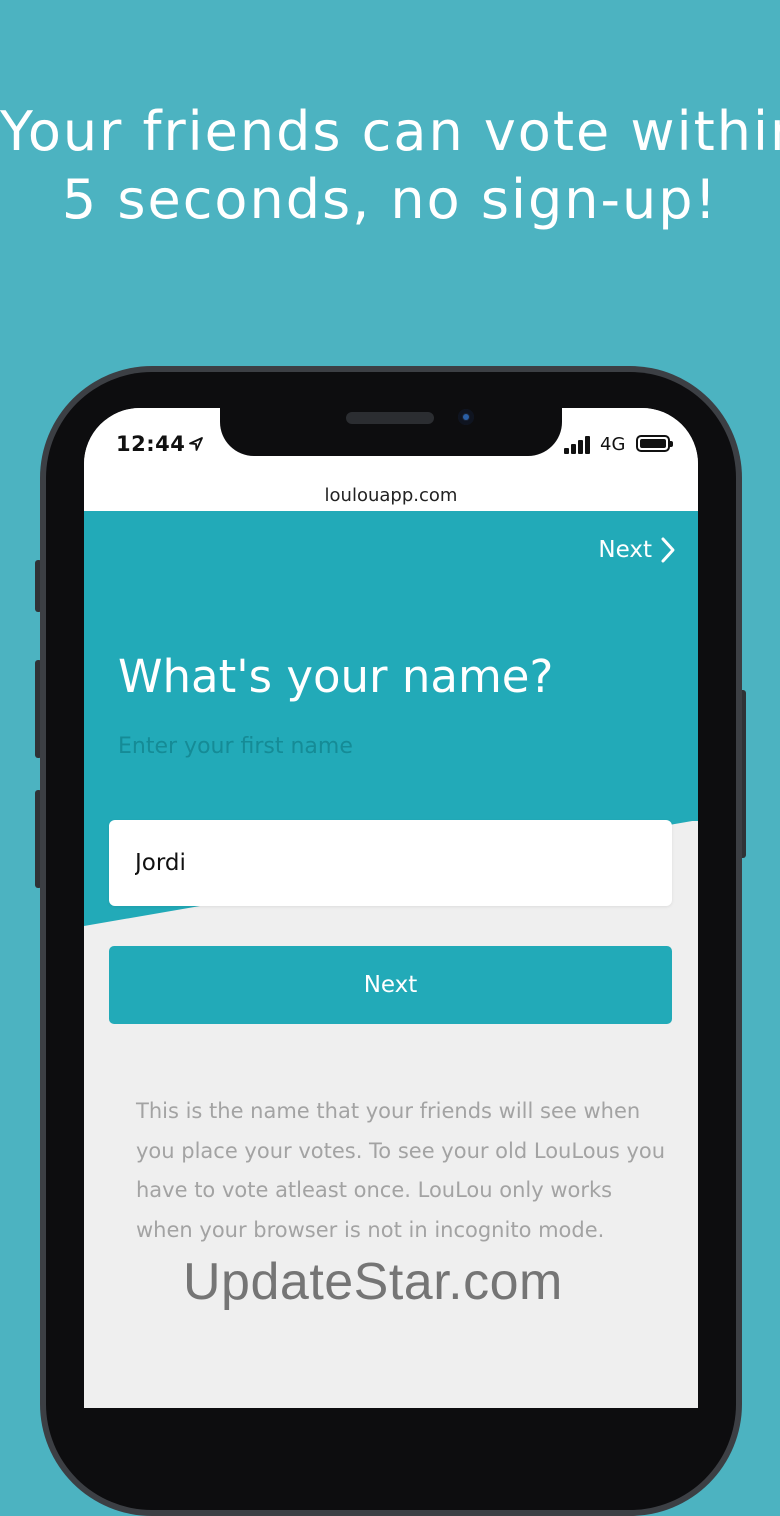  Describe the element at coordinates (373, 1282) in the screenshot. I see `watermark: UpdateStar.com` at that location.